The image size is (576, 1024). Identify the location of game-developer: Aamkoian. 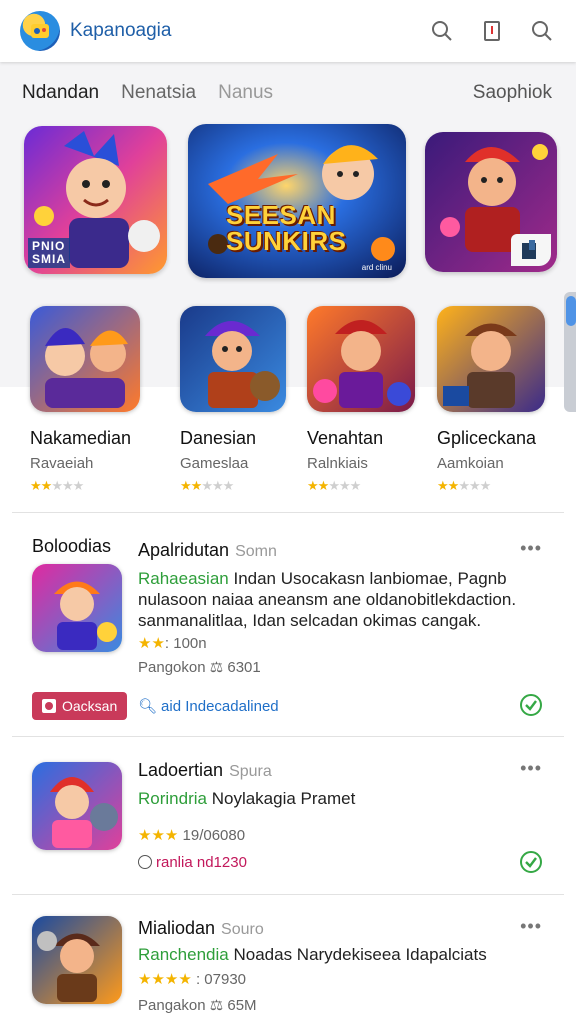
(470, 463).